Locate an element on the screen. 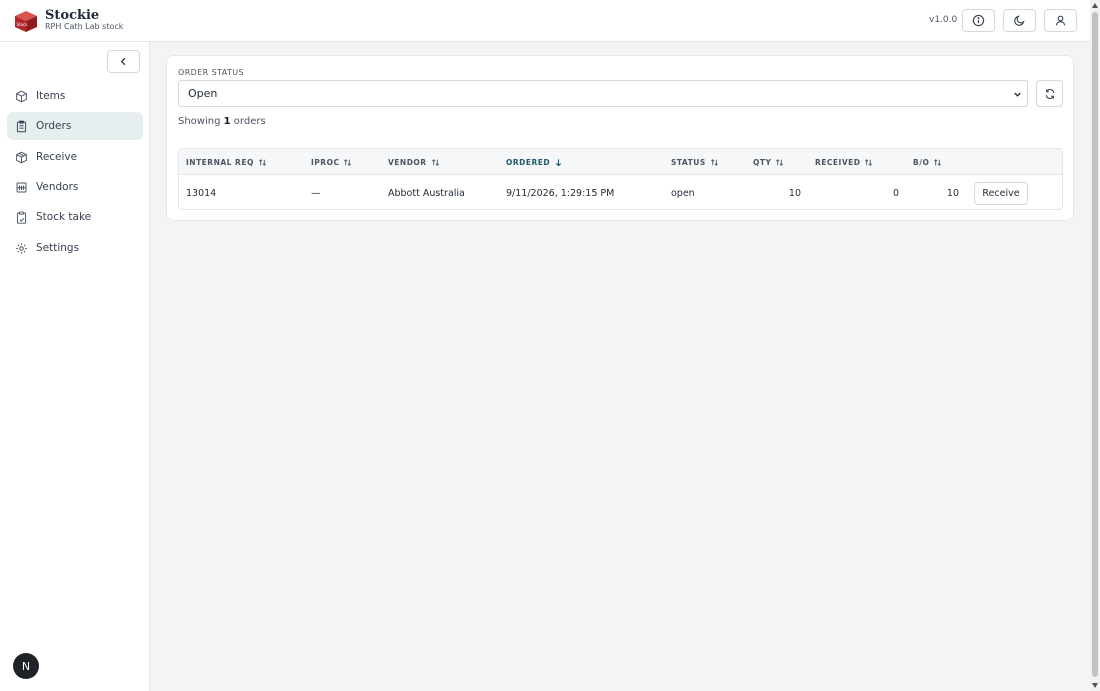 The width and height of the screenshot is (1100, 691). app-subtitle: RPH Cath Lab stock is located at coordinates (84, 26).